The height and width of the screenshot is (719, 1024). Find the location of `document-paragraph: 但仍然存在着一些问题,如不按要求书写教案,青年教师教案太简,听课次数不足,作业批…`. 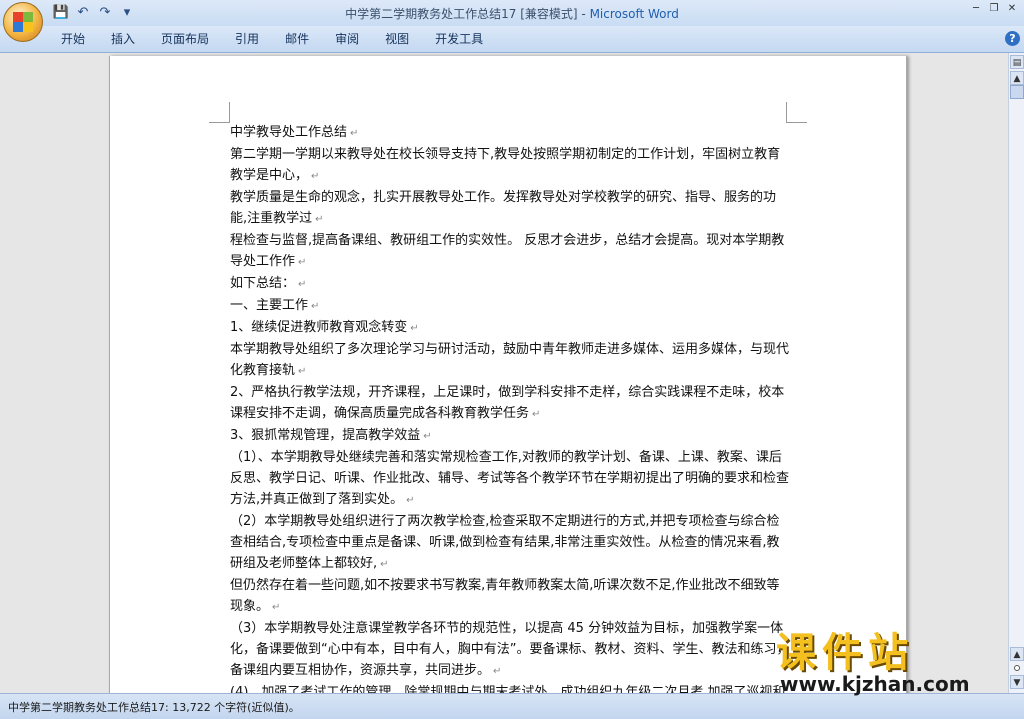

document-paragraph: 但仍然存在着一些问题,如不按要求书写教案,青年教师教案太简,听课次数不足,作业批… is located at coordinates (510, 596).